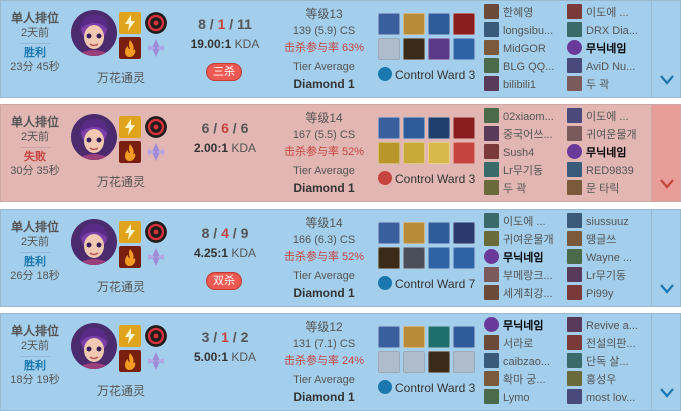 The height and width of the screenshot is (411, 681). Describe the element at coordinates (609, 189) in the screenshot. I see `player-entry: 문 타릭` at that location.